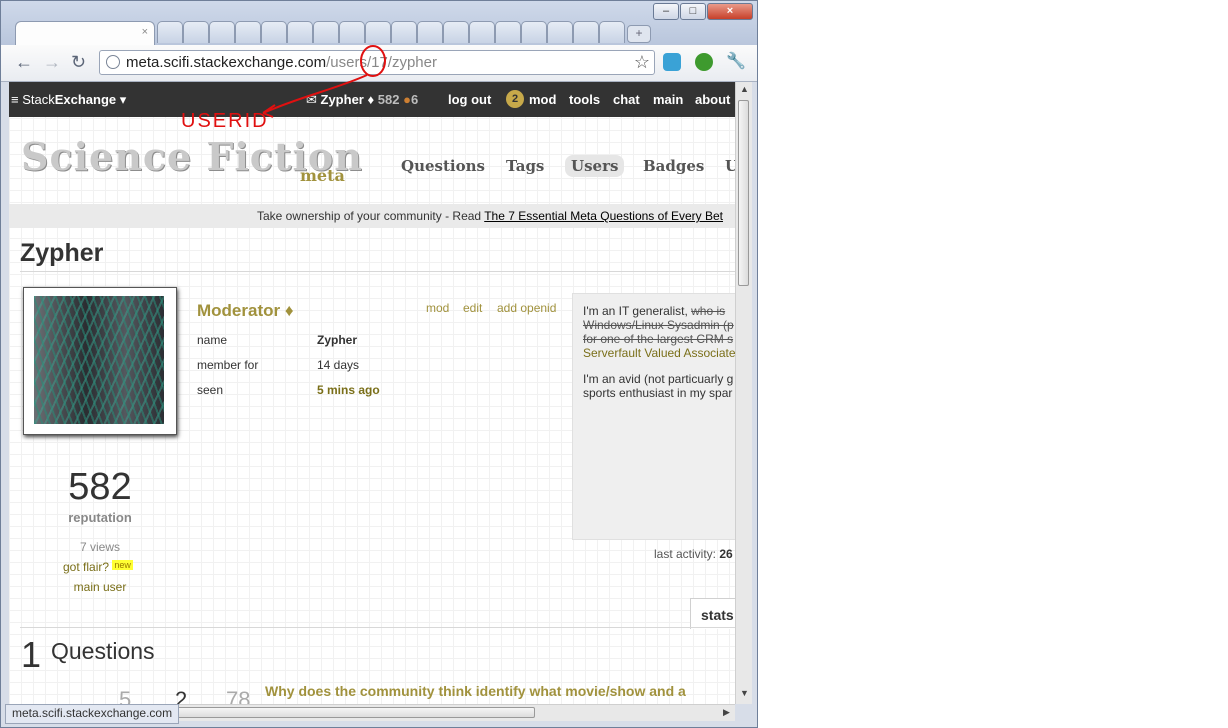  Describe the element at coordinates (228, 365) in the screenshot. I see `field-label-member-for: member for` at that location.